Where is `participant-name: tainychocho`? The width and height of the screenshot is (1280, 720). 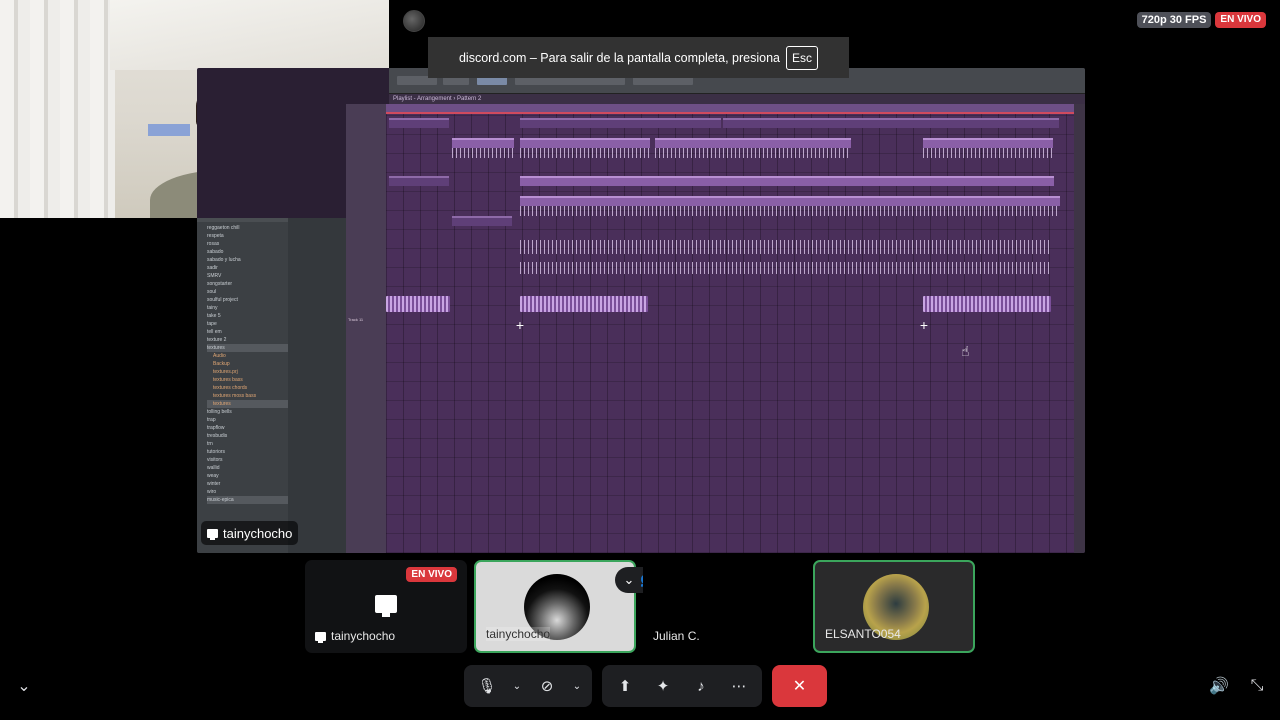
participant-name: tainychocho is located at coordinates (355, 636).